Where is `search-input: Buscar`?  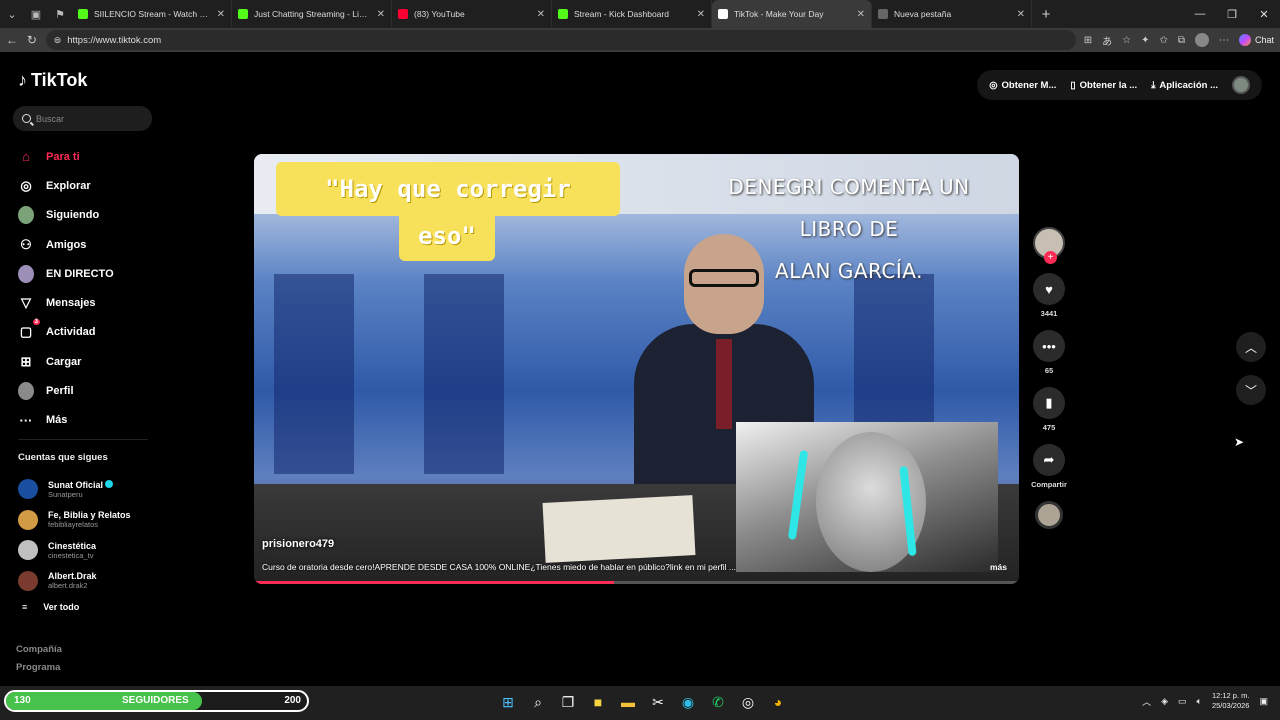
search-input: Buscar is located at coordinates (82, 118).